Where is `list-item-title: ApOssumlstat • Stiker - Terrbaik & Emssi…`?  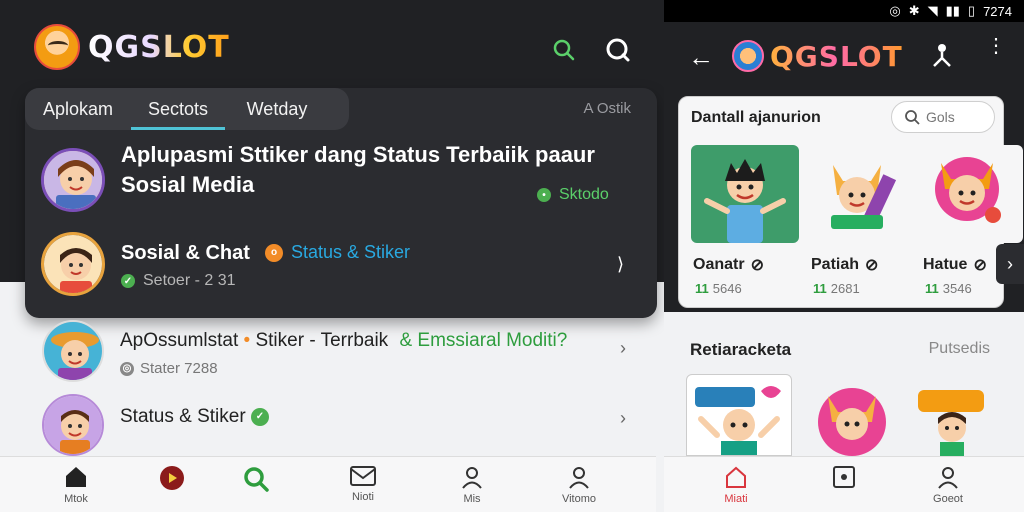 list-item-title: ApOssumlstat • Stiker - Terrbaik & Emssi… is located at coordinates (344, 340).